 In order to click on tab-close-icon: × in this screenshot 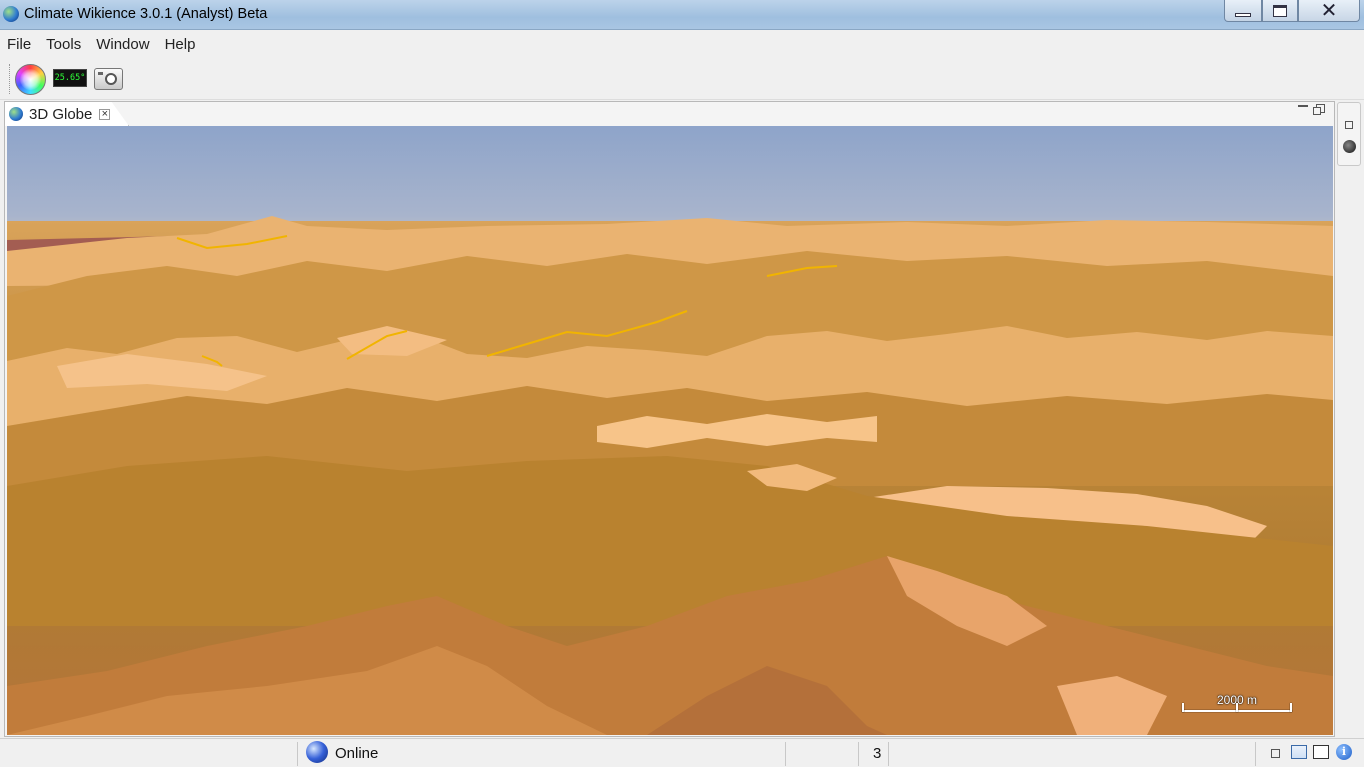, I will do `click(105, 114)`.